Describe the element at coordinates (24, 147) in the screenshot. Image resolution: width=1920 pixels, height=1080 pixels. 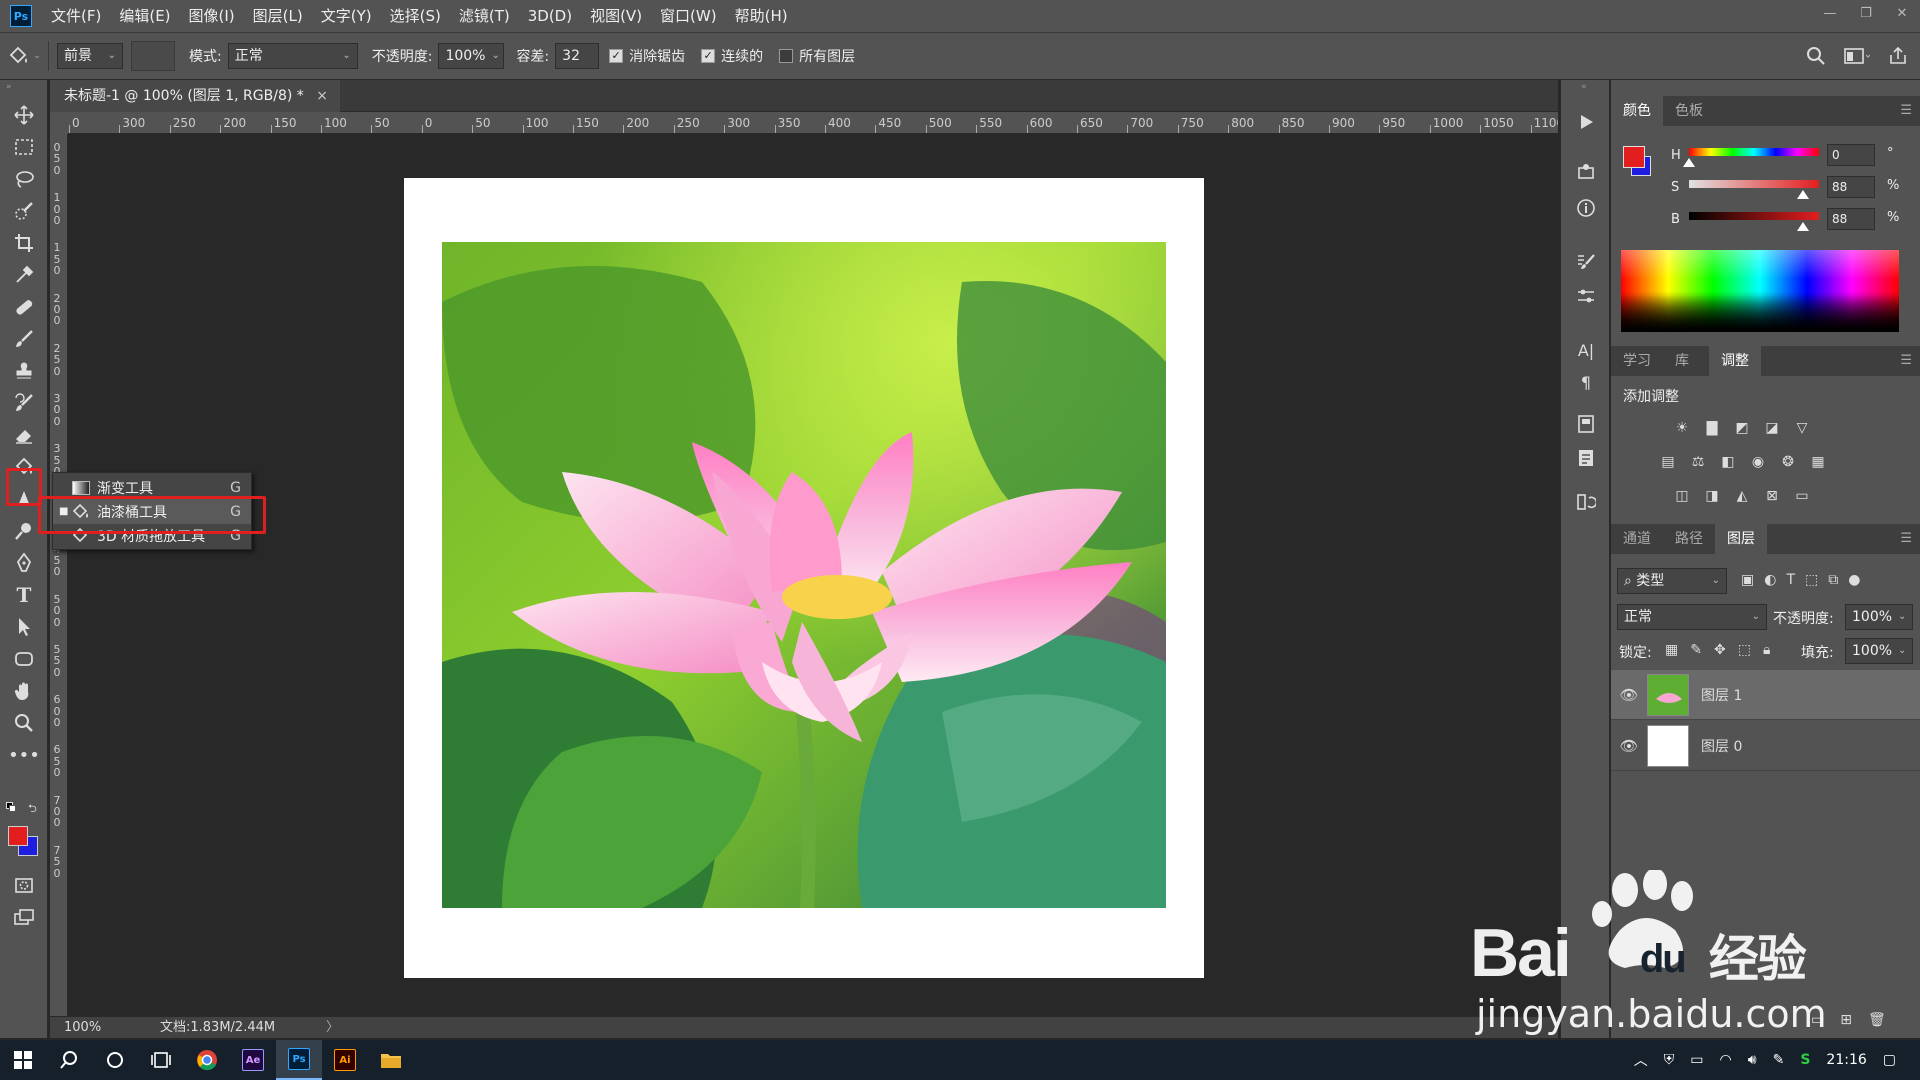
I see `marquee-tool` at that location.